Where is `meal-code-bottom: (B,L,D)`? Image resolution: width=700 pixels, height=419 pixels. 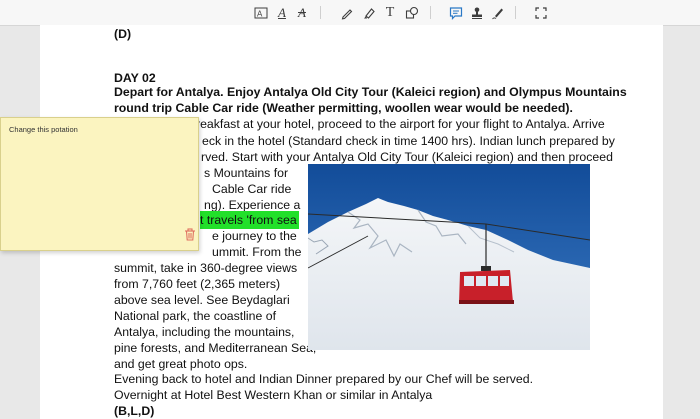
meal-code-bottom: (B,L,D) is located at coordinates (134, 411).